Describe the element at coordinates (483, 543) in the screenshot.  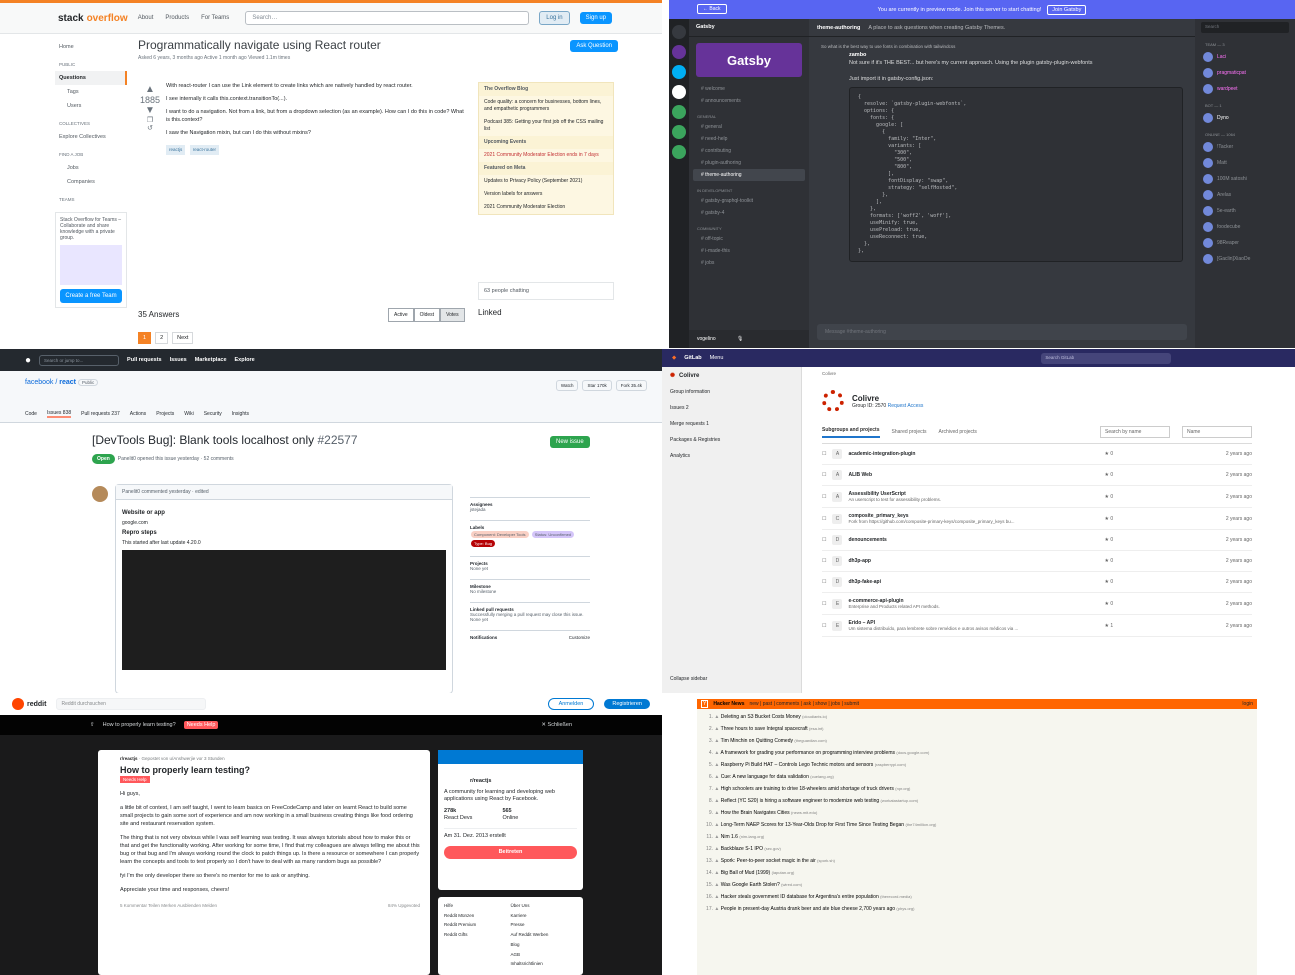
I see `label-bug: Type: Bug` at that location.